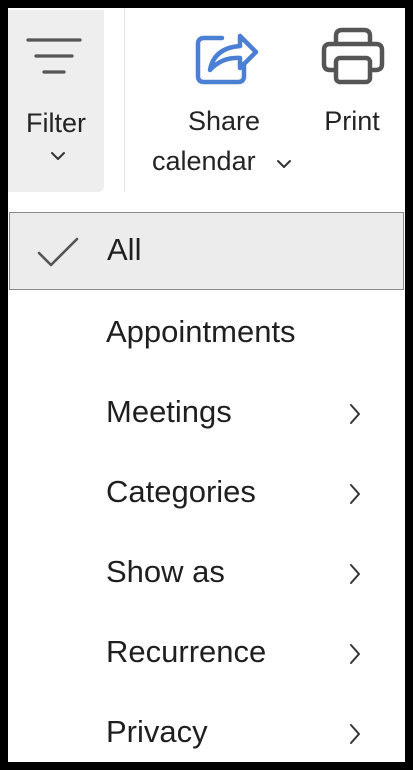 This screenshot has height=770, width=413. What do you see at coordinates (206, 251) in the screenshot?
I see `menu-item-all: All` at bounding box center [206, 251].